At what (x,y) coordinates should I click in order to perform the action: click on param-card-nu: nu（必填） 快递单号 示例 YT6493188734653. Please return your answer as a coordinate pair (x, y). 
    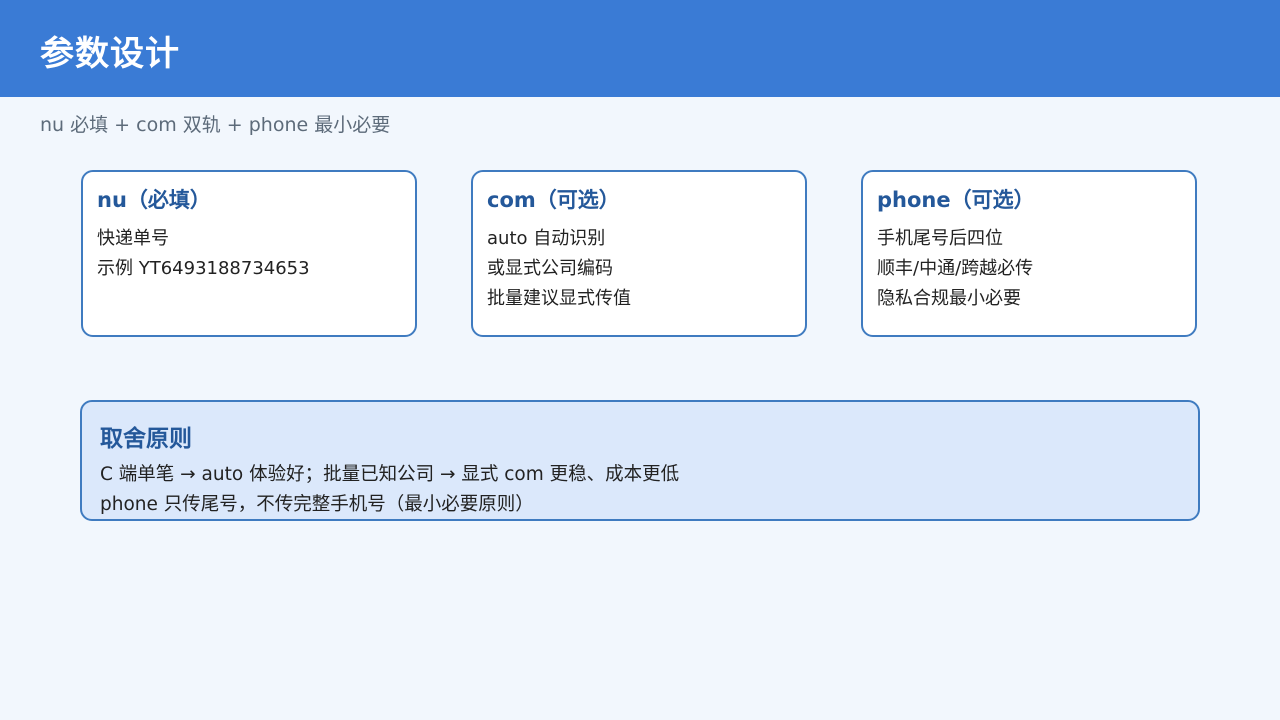
    Looking at the image, I should click on (249, 253).